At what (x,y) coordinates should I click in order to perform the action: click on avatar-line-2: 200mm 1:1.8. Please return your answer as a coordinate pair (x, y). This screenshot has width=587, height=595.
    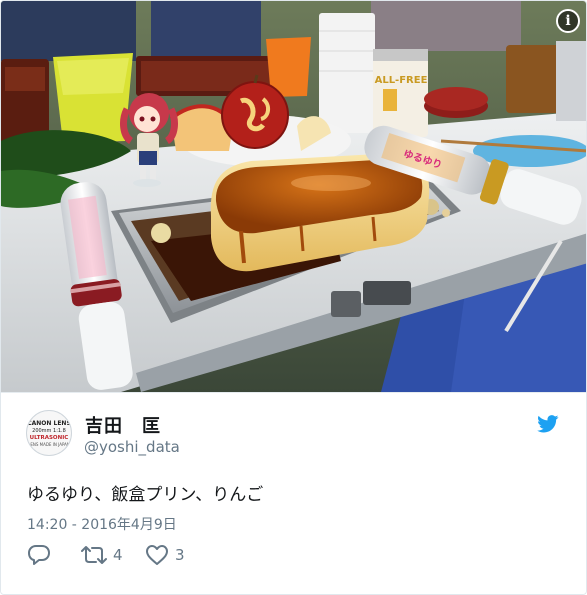
    Looking at the image, I should click on (49, 431).